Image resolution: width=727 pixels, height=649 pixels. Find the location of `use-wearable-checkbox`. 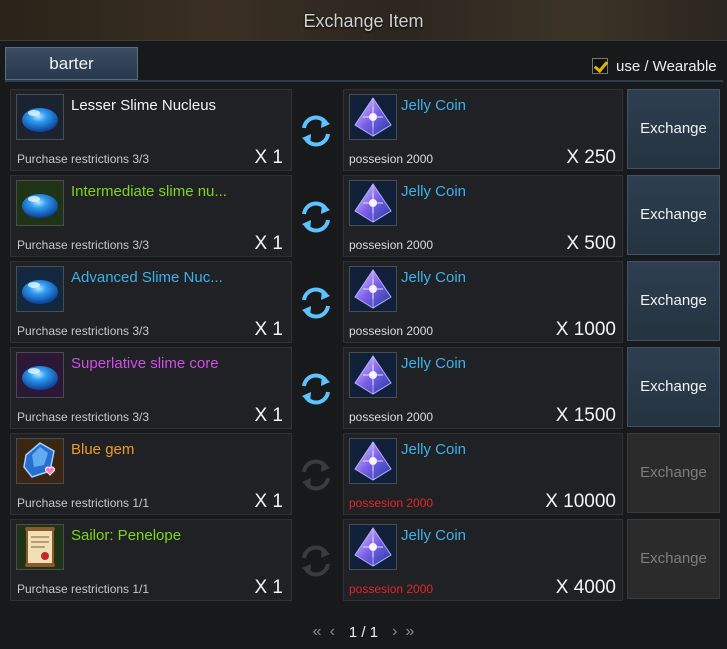

use-wearable-checkbox is located at coordinates (600, 66).